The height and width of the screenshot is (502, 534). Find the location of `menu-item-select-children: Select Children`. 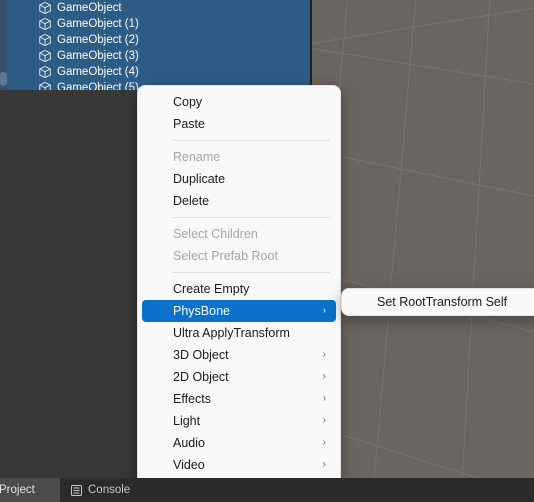

menu-item-select-children: Select Children is located at coordinates (239, 234).